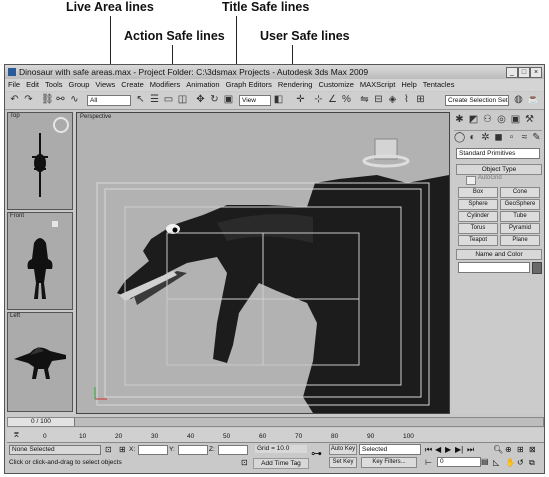 This screenshot has height=477, width=549. Describe the element at coordinates (512, 72) in the screenshot. I see `minimize-button: _` at that location.